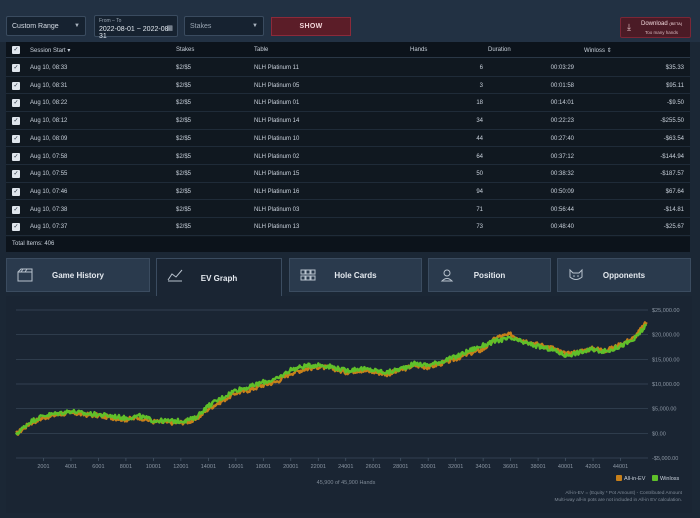  What do you see at coordinates (479, 121) in the screenshot?
I see `cell-hands: 34` at bounding box center [479, 121].